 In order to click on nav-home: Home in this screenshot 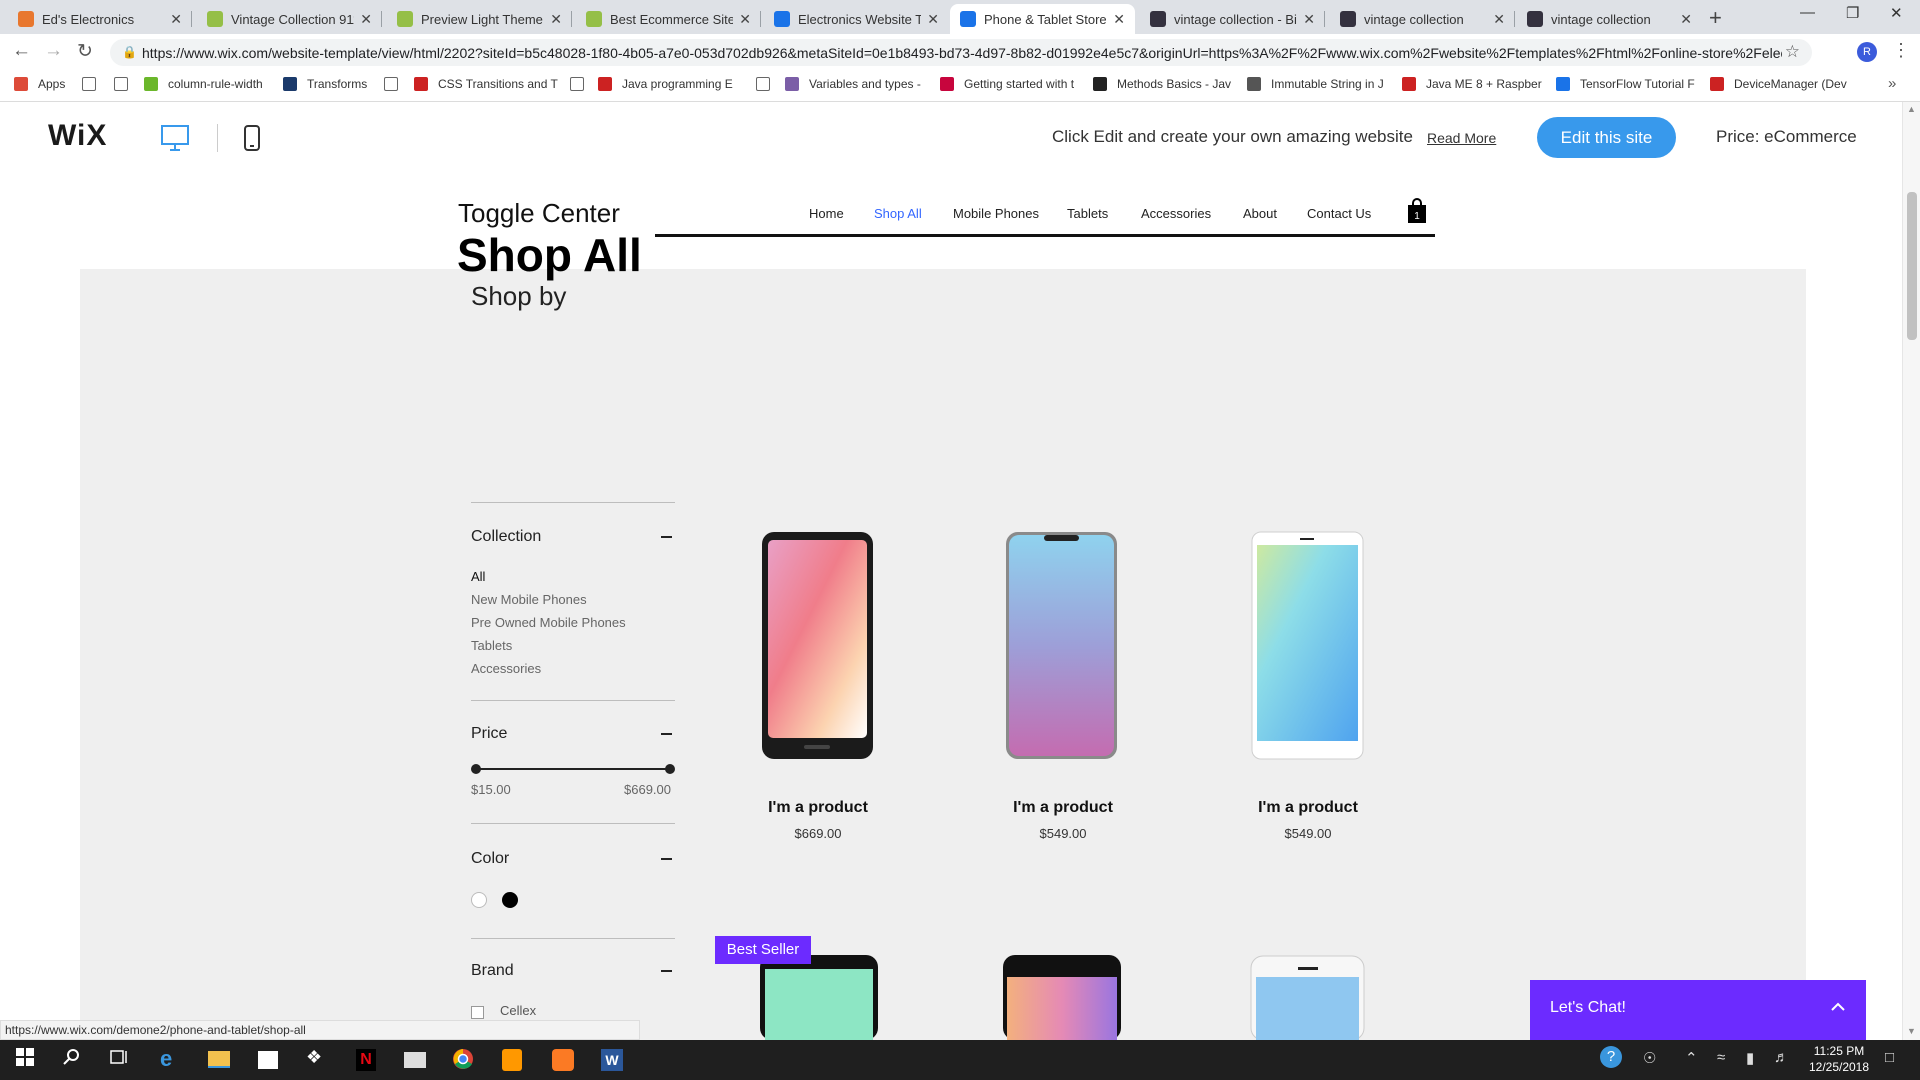, I will do `click(826, 213)`.